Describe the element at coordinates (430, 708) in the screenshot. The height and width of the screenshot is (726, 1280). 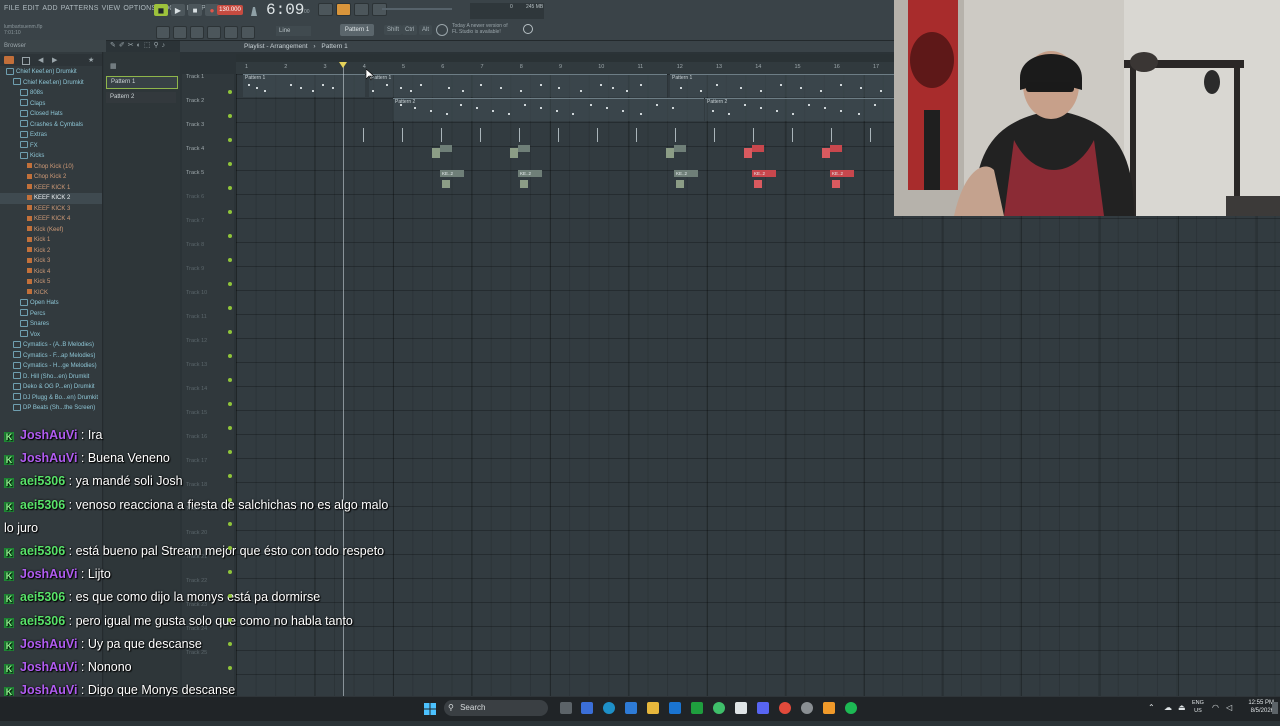
I see `windows-start-icon` at that location.